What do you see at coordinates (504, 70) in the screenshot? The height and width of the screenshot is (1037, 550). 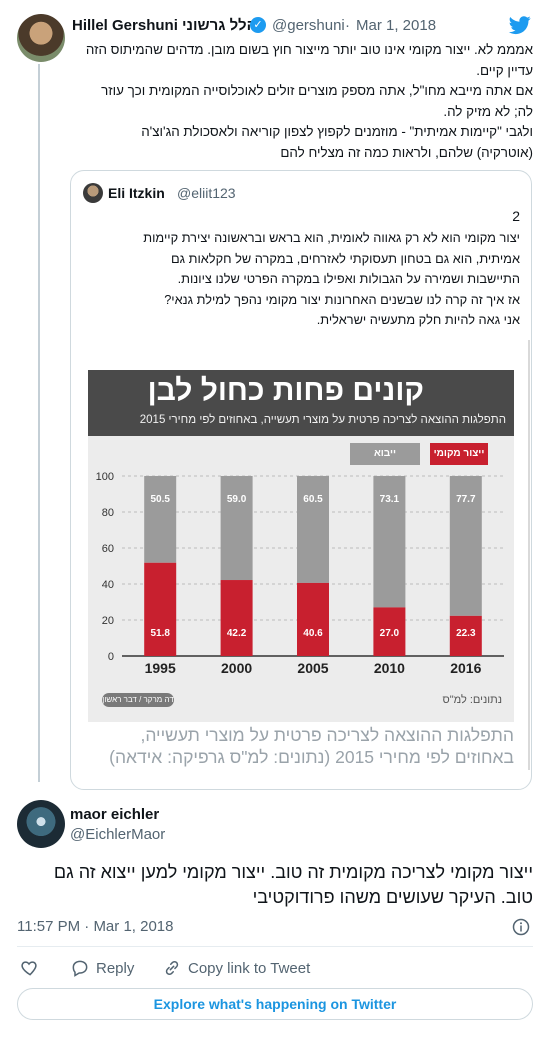 I see `tweet-line: עדיין קיים.` at bounding box center [504, 70].